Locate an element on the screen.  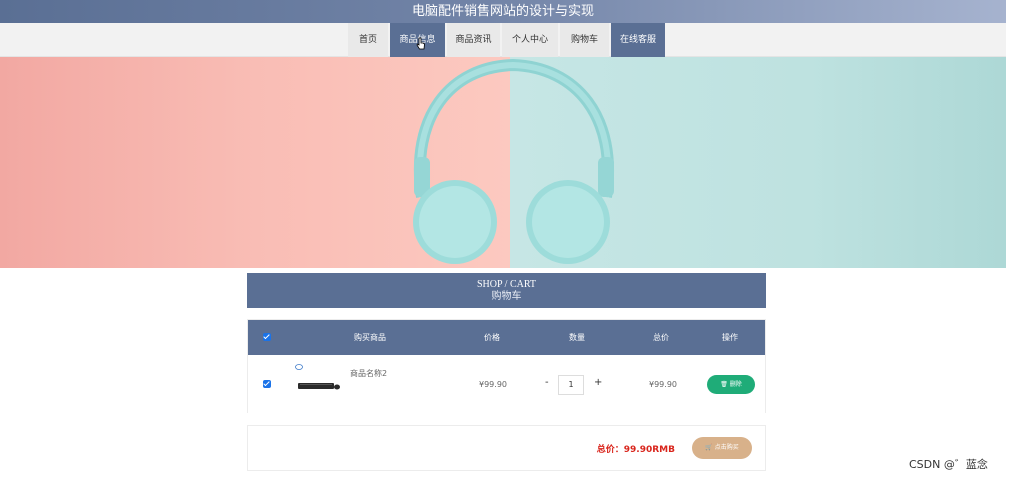
nav-item-profile: 个人中心 is located at coordinates (530, 40).